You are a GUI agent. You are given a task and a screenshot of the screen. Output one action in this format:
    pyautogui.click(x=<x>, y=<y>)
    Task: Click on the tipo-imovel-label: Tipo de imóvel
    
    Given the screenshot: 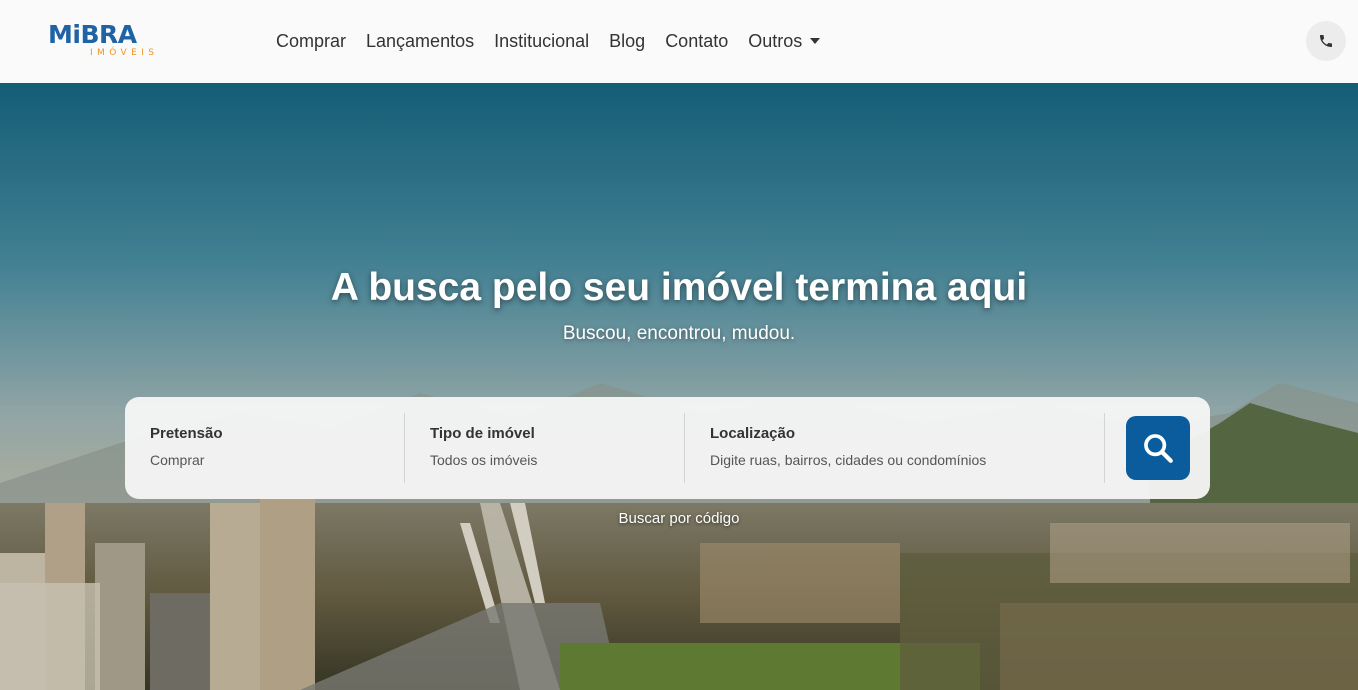 What is the action you would take?
    pyautogui.click(x=482, y=433)
    